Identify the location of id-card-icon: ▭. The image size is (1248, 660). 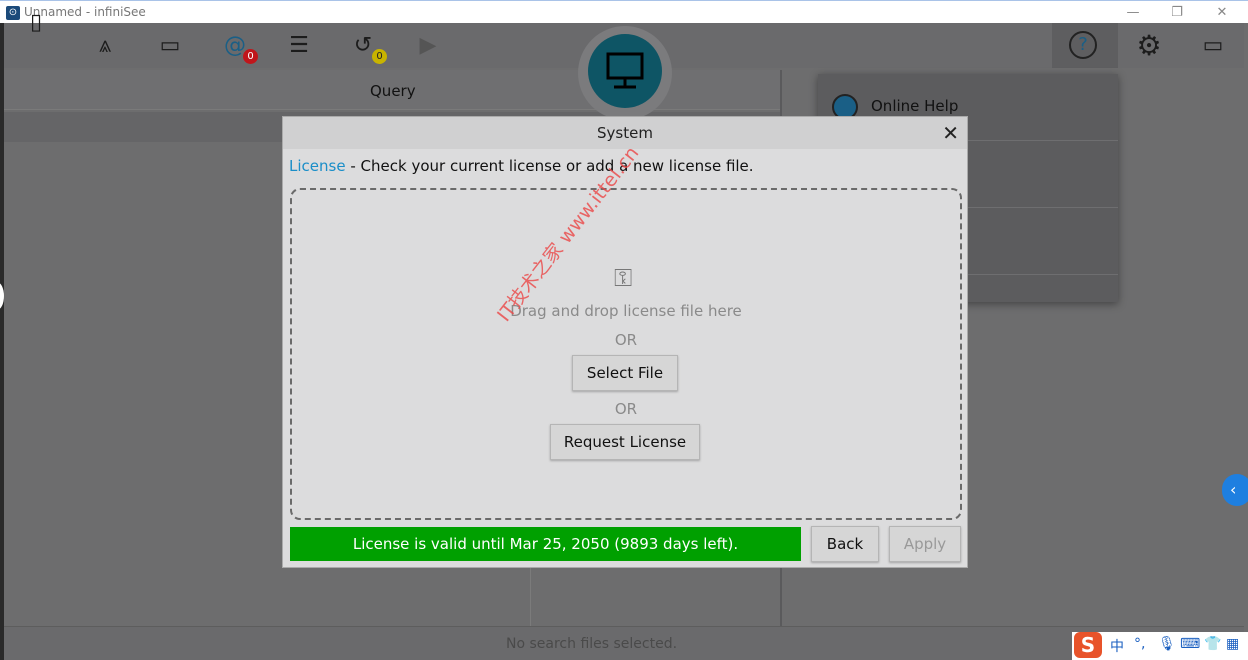
(170, 46).